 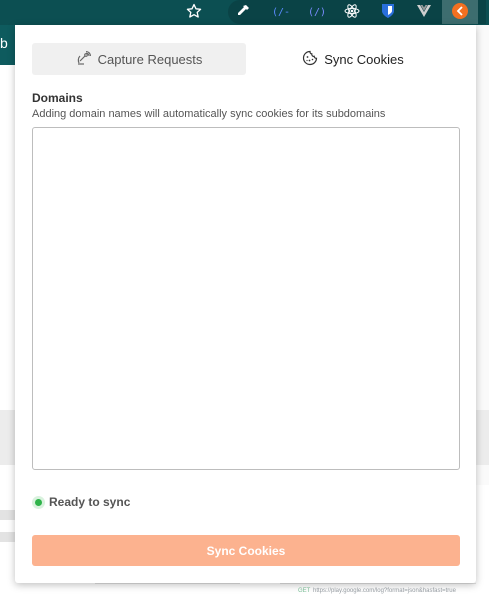 I want to click on page-tab-fragment: b, so click(x=4, y=43).